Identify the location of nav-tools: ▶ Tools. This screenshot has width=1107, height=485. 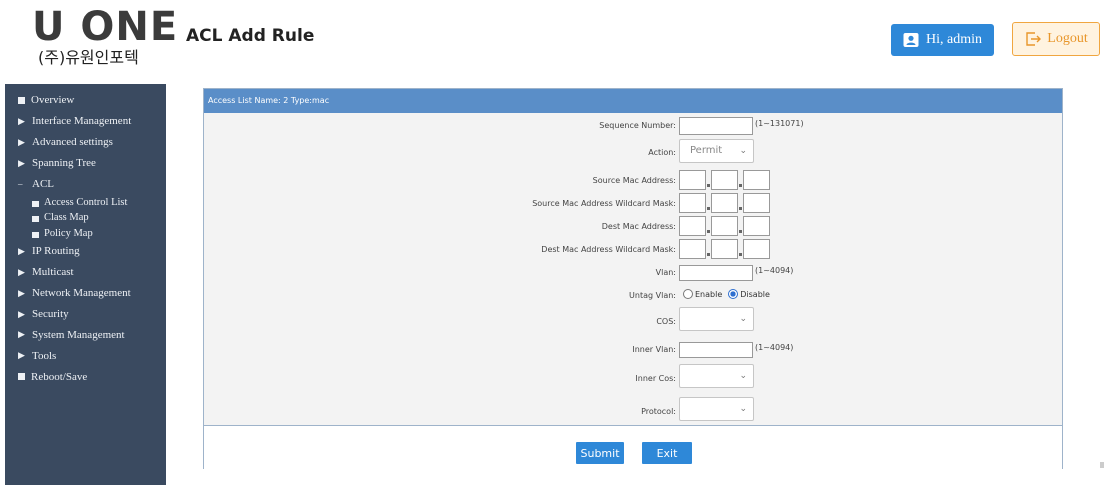
(85, 355).